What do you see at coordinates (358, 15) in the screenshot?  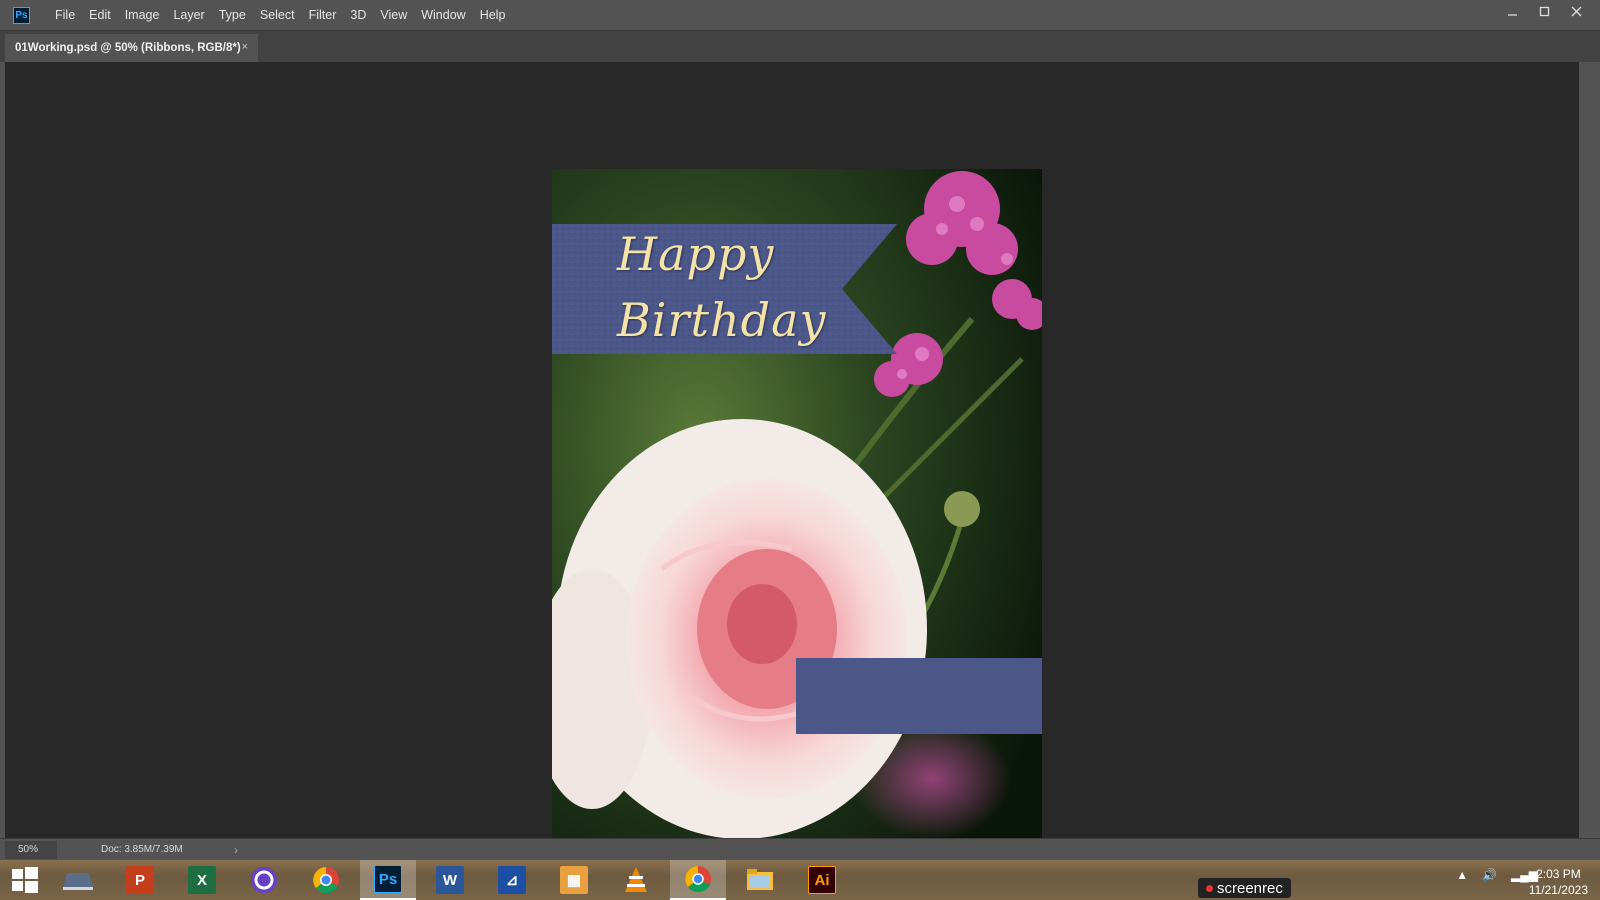 I see `menu-3d: 3D` at bounding box center [358, 15].